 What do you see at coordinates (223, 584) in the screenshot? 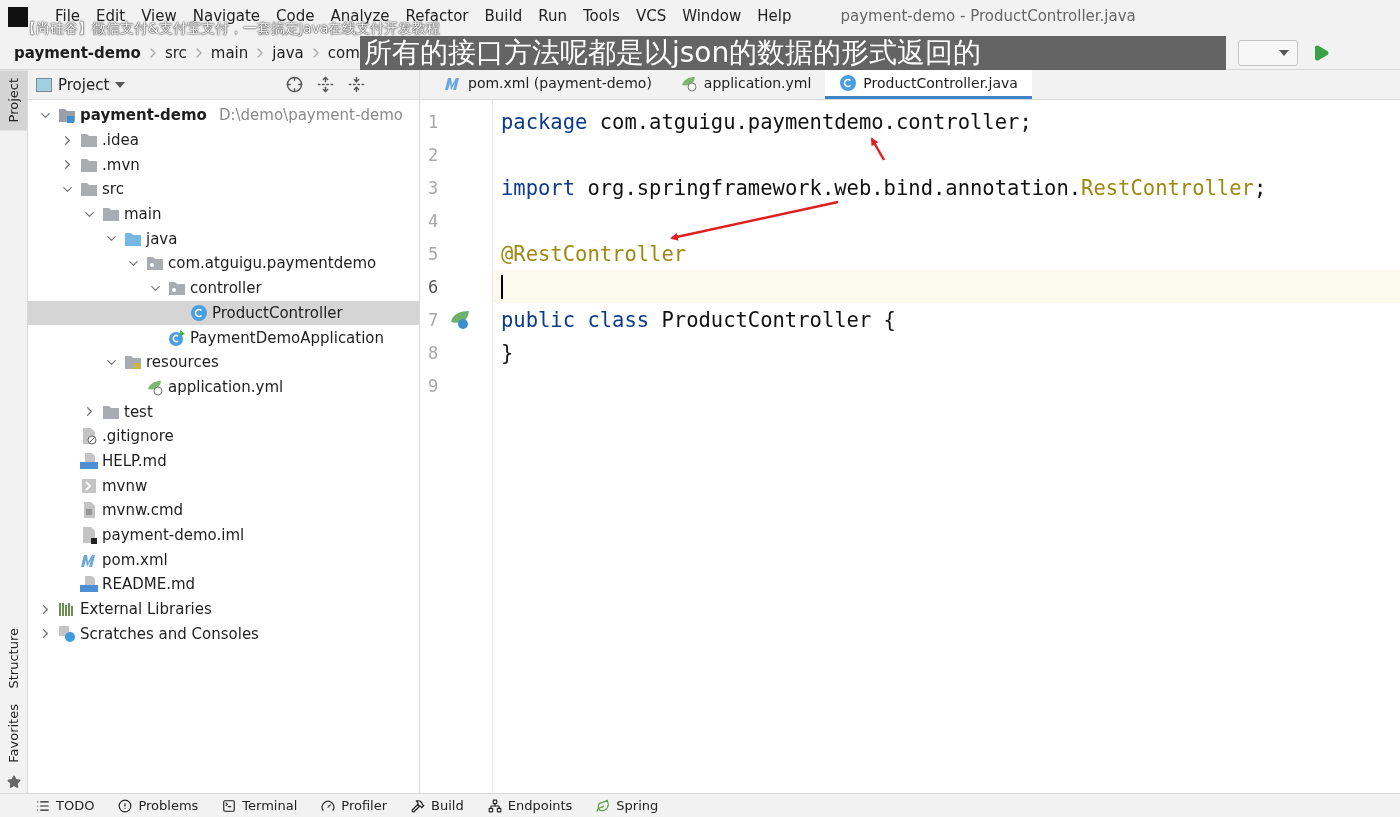
I see `tree-item: README.md` at bounding box center [223, 584].